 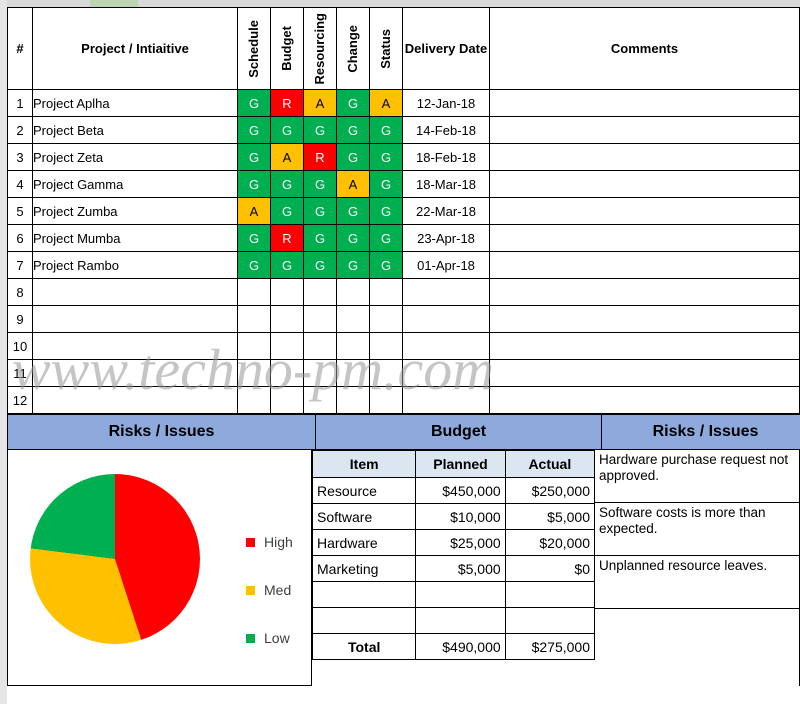 What do you see at coordinates (115, 559) in the screenshot?
I see `pie-chart` at bounding box center [115, 559].